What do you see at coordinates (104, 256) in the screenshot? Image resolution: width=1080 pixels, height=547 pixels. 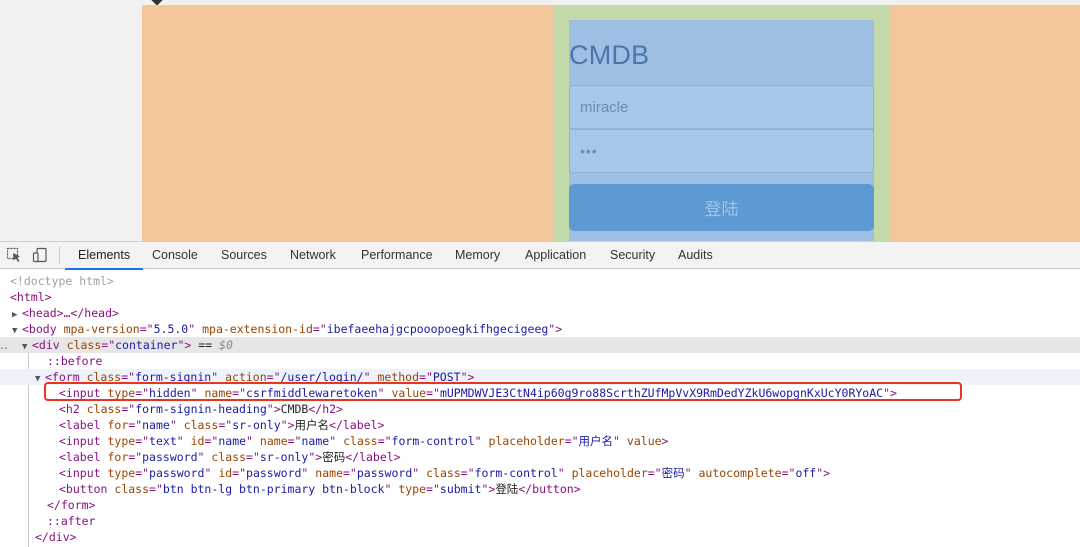 I see `tab-elements: Elements` at bounding box center [104, 256].